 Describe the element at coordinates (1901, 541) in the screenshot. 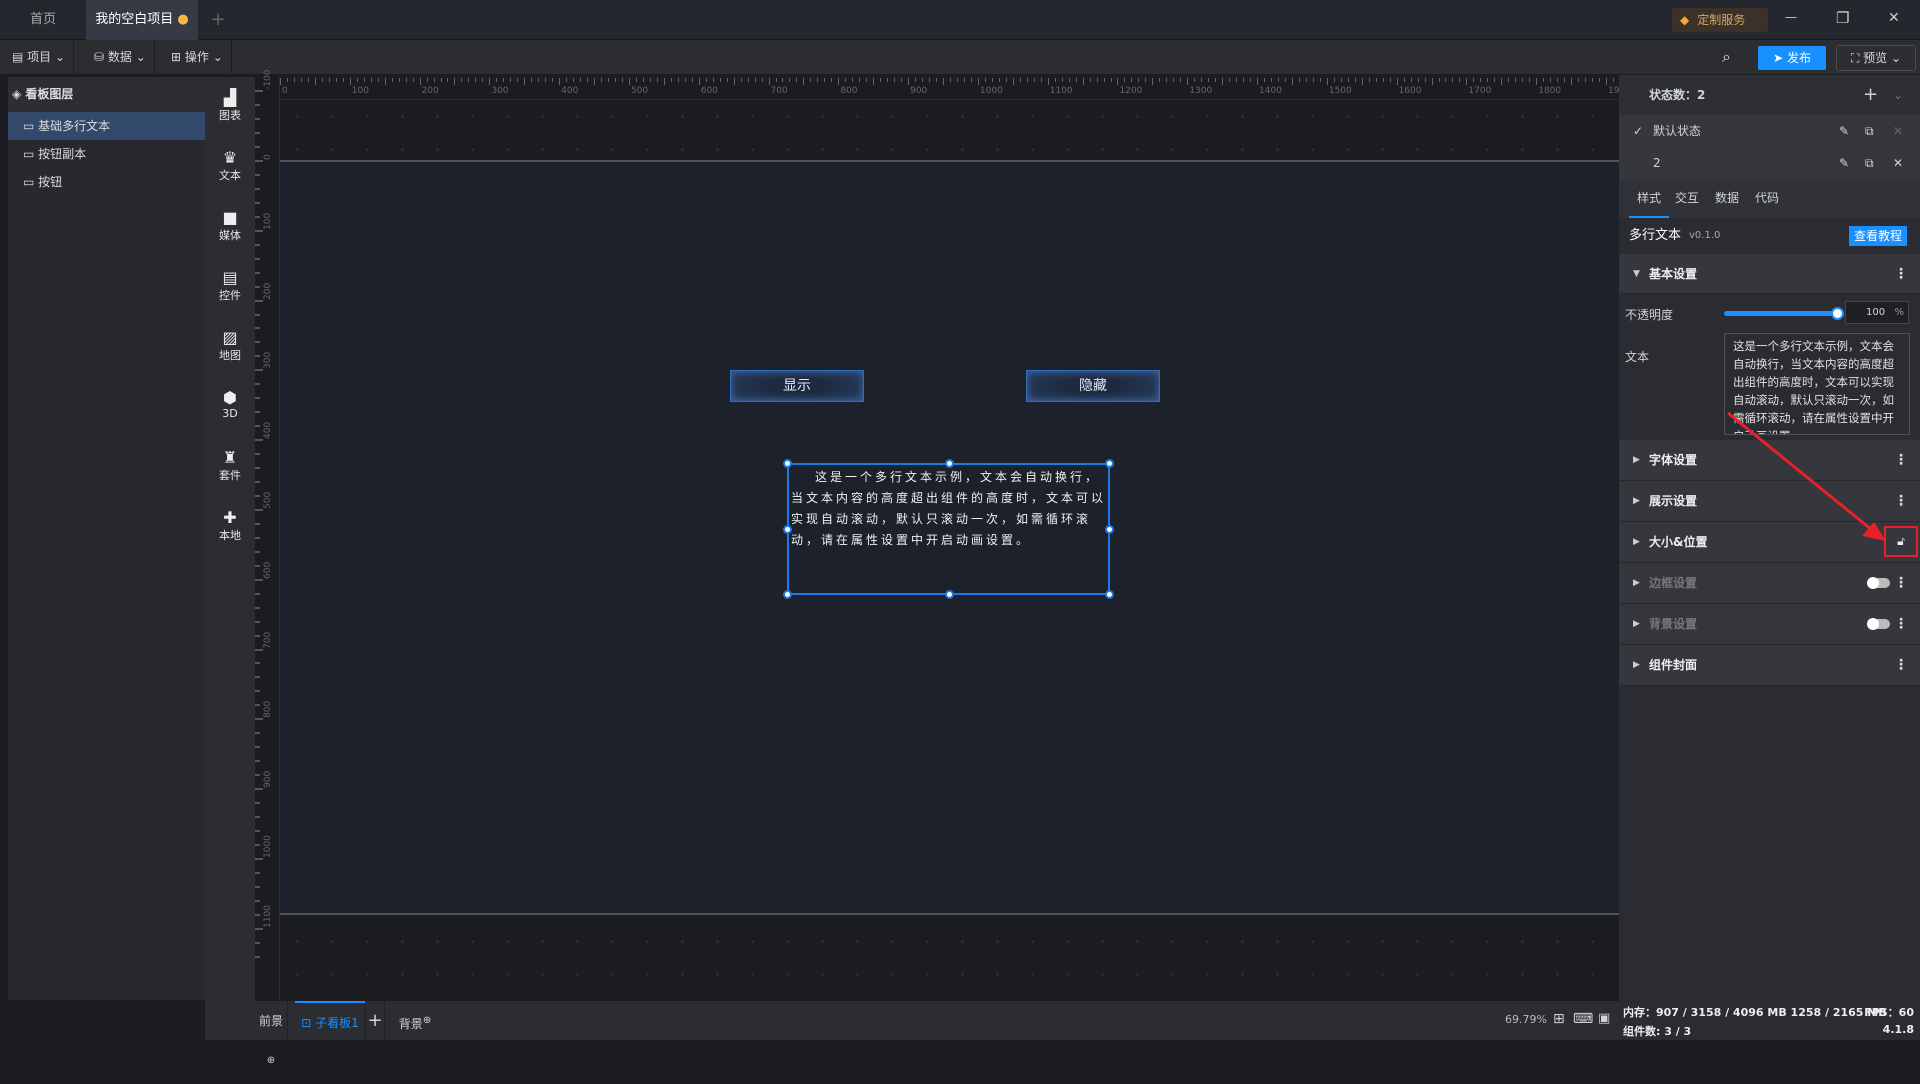

I see `lock-icon: 🔓︎` at that location.